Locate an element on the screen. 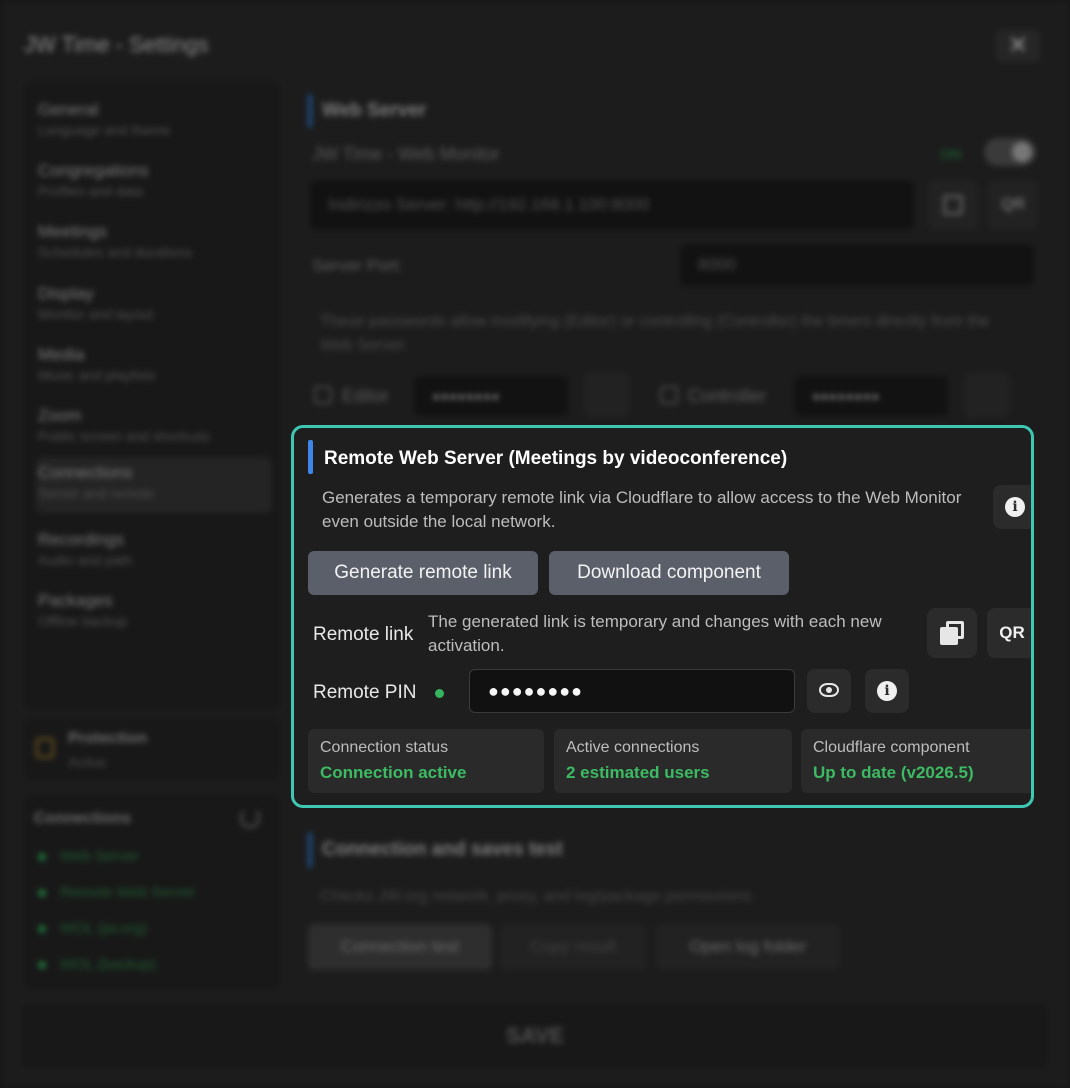  pin-info-button: i is located at coordinates (887, 691).